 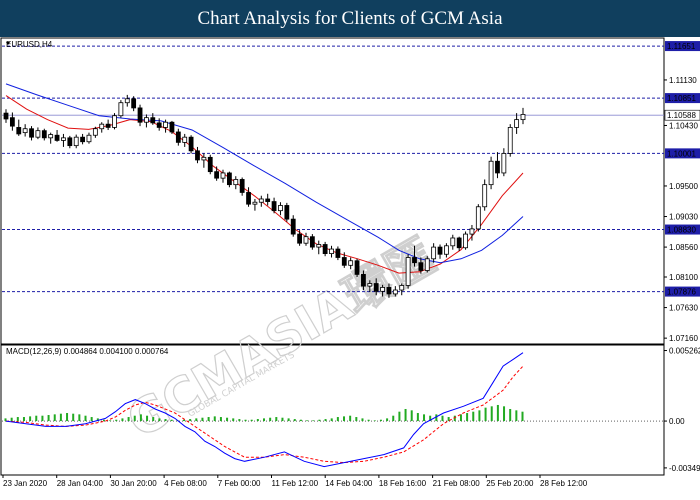 What do you see at coordinates (681, 230) in the screenshot?
I see `level-label: 1.08830` at bounding box center [681, 230].